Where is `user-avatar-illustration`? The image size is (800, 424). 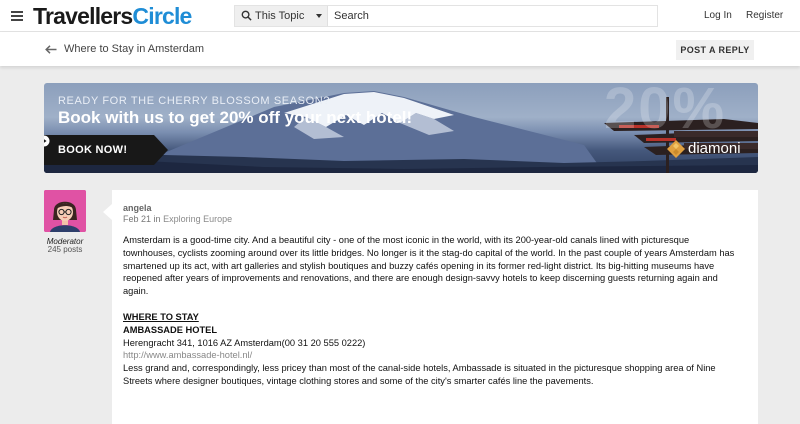 user-avatar-illustration is located at coordinates (65, 211).